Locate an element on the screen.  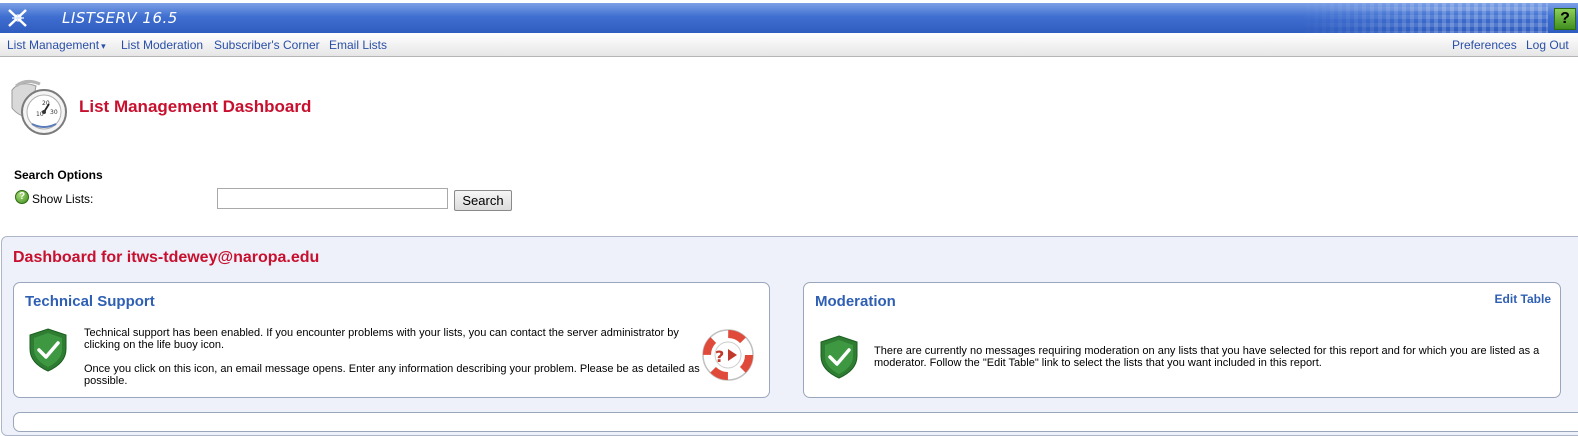
nav-list-management-label: List Management is located at coordinates (53, 45).